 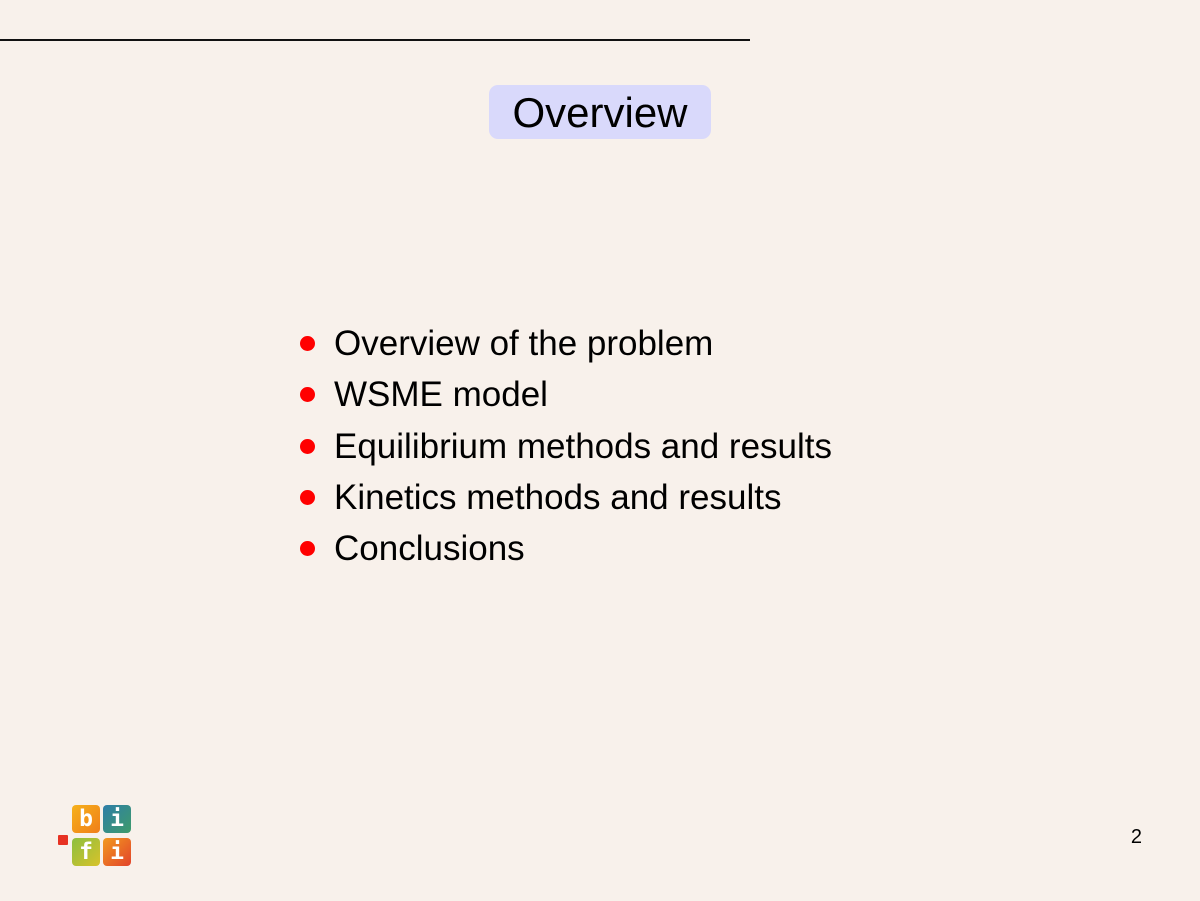 I want to click on header-rule, so click(x=375, y=40).